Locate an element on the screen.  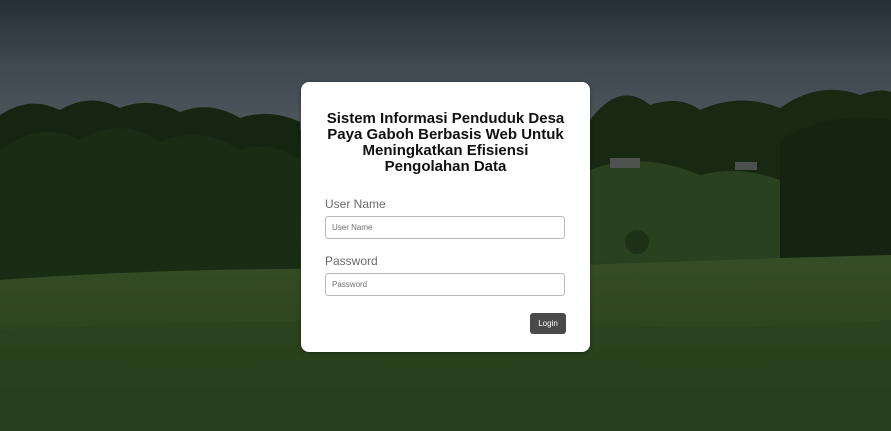
username-label: User Name is located at coordinates (355, 204).